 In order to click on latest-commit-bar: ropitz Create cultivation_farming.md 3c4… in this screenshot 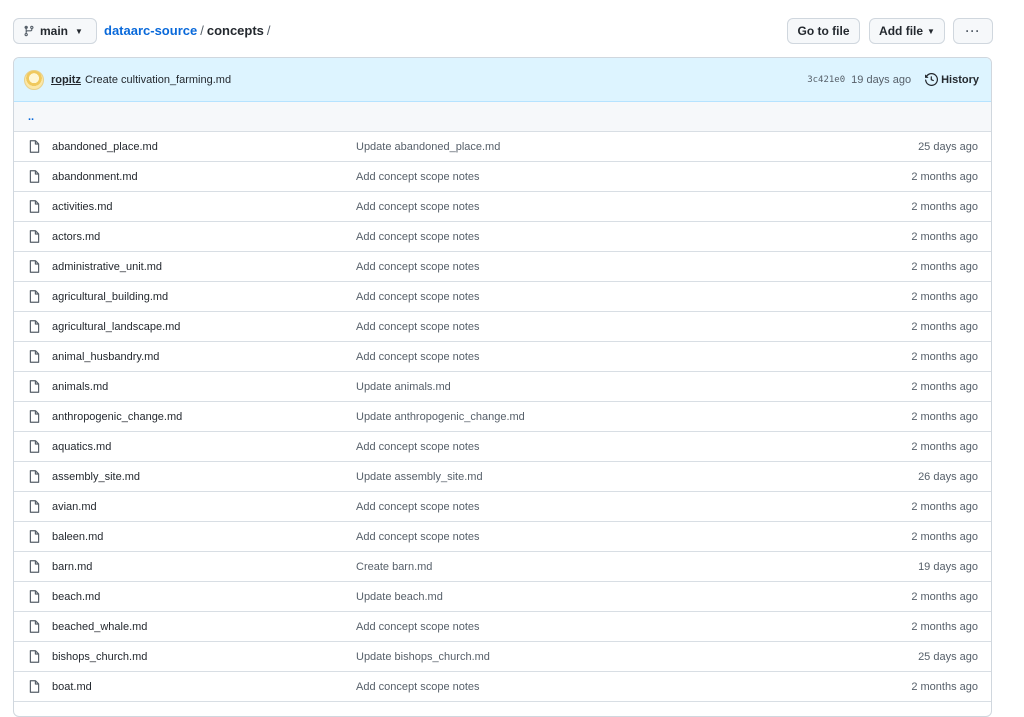, I will do `click(502, 80)`.